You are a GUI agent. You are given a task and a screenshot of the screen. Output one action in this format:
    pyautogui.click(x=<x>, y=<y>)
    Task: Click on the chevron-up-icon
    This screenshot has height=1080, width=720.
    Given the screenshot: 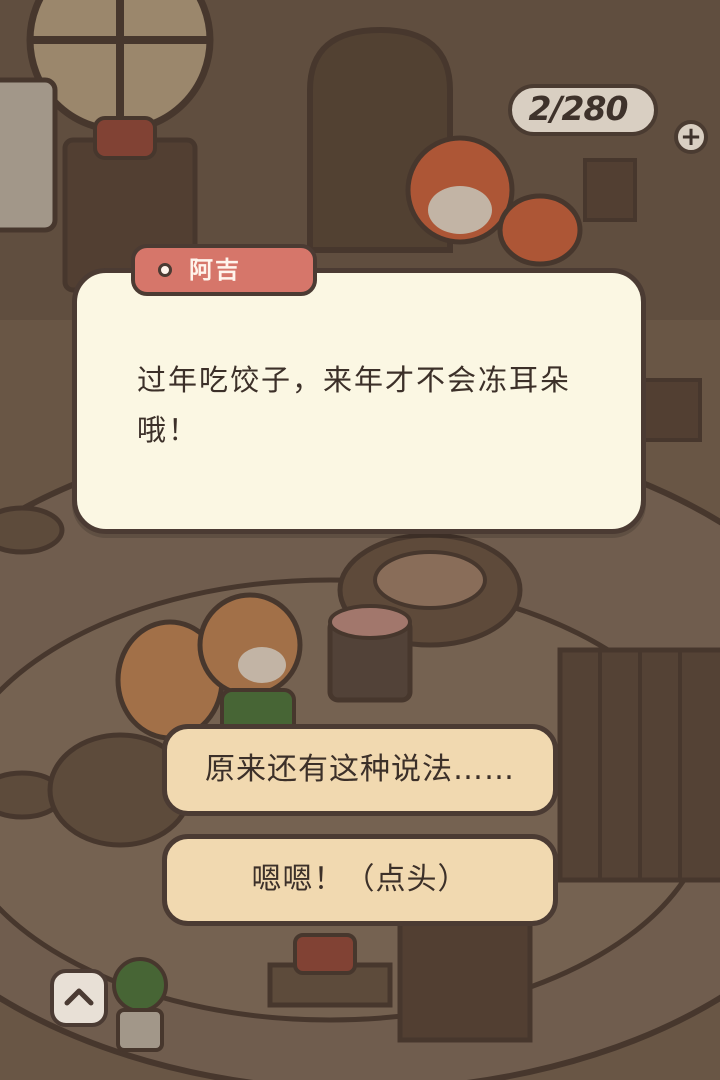 What is the action you would take?
    pyautogui.click(x=79, y=997)
    